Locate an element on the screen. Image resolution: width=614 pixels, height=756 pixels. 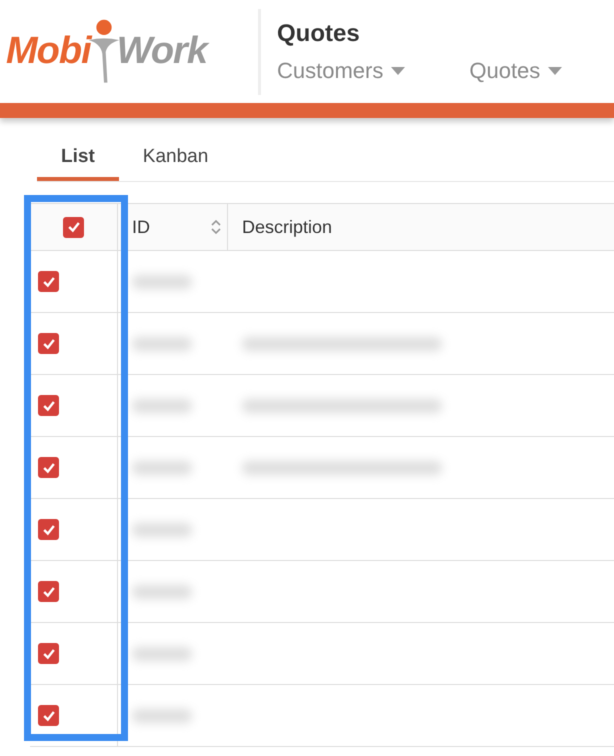
tab: List is located at coordinates (78, 160).